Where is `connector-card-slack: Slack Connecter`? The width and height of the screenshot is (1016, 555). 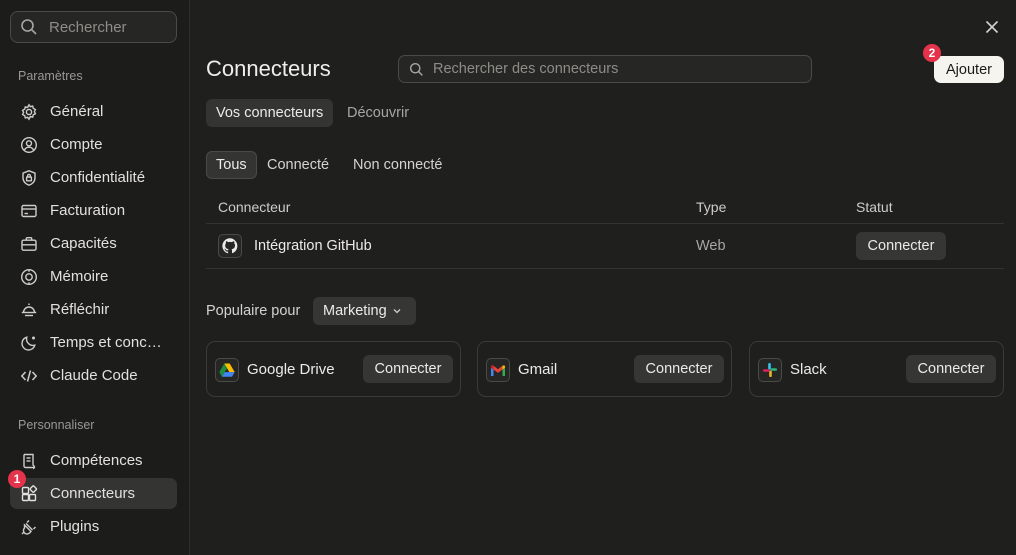
connector-card-slack: Slack Connecter is located at coordinates (876, 369).